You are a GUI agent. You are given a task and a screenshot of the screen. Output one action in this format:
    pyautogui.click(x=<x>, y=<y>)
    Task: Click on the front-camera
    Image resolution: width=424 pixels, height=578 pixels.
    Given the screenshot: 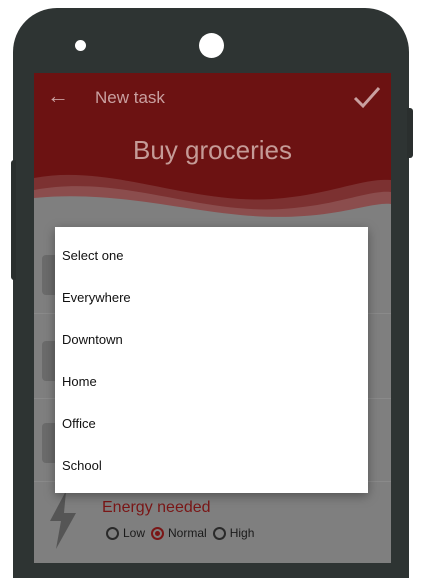 What is the action you would take?
    pyautogui.click(x=211, y=45)
    